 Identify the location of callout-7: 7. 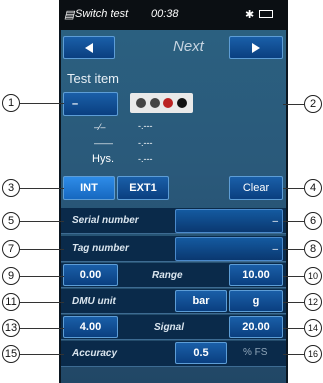
(11, 249).